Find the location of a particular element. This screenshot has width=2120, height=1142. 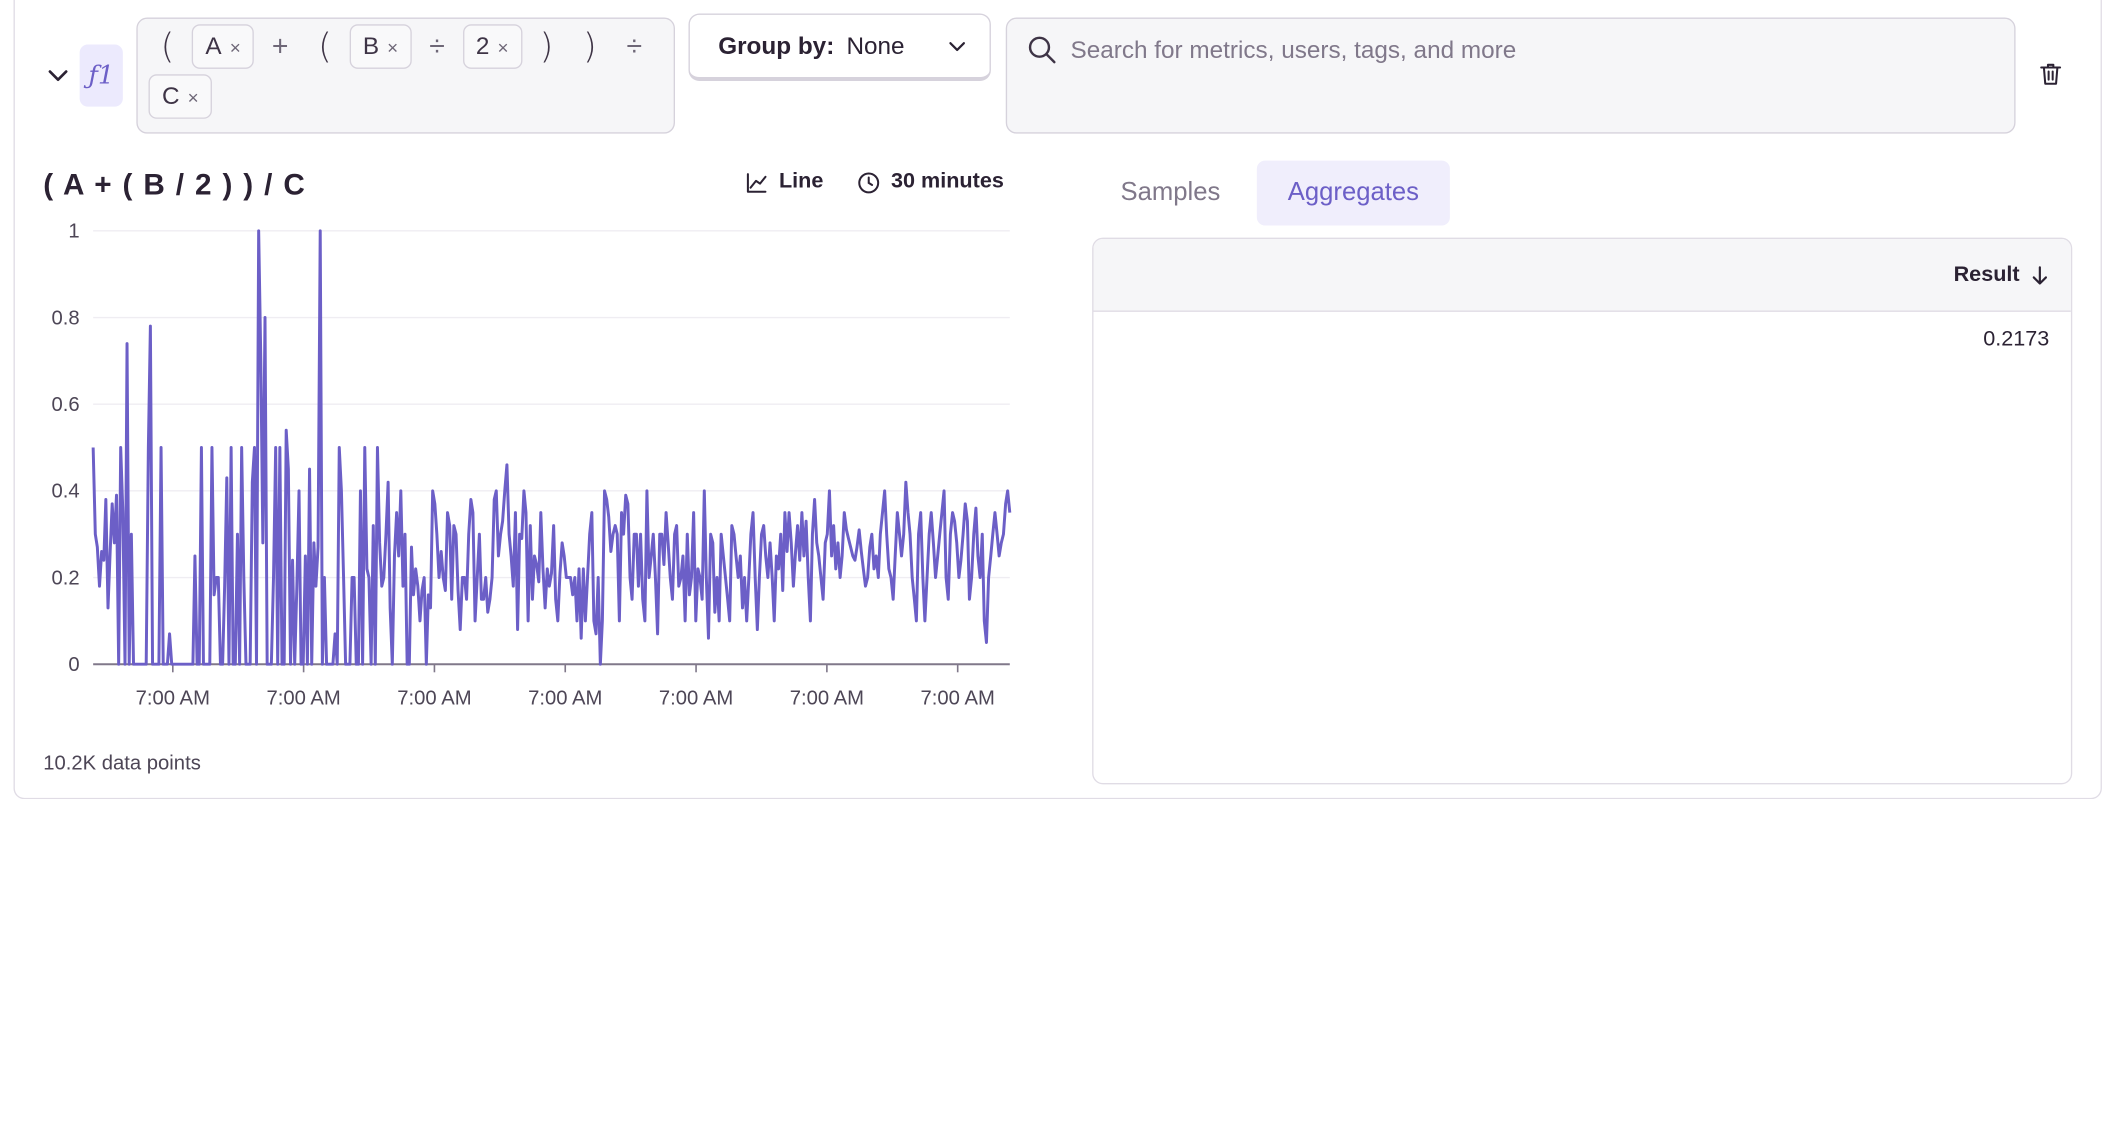

formula-token-c: C × is located at coordinates (180, 96).